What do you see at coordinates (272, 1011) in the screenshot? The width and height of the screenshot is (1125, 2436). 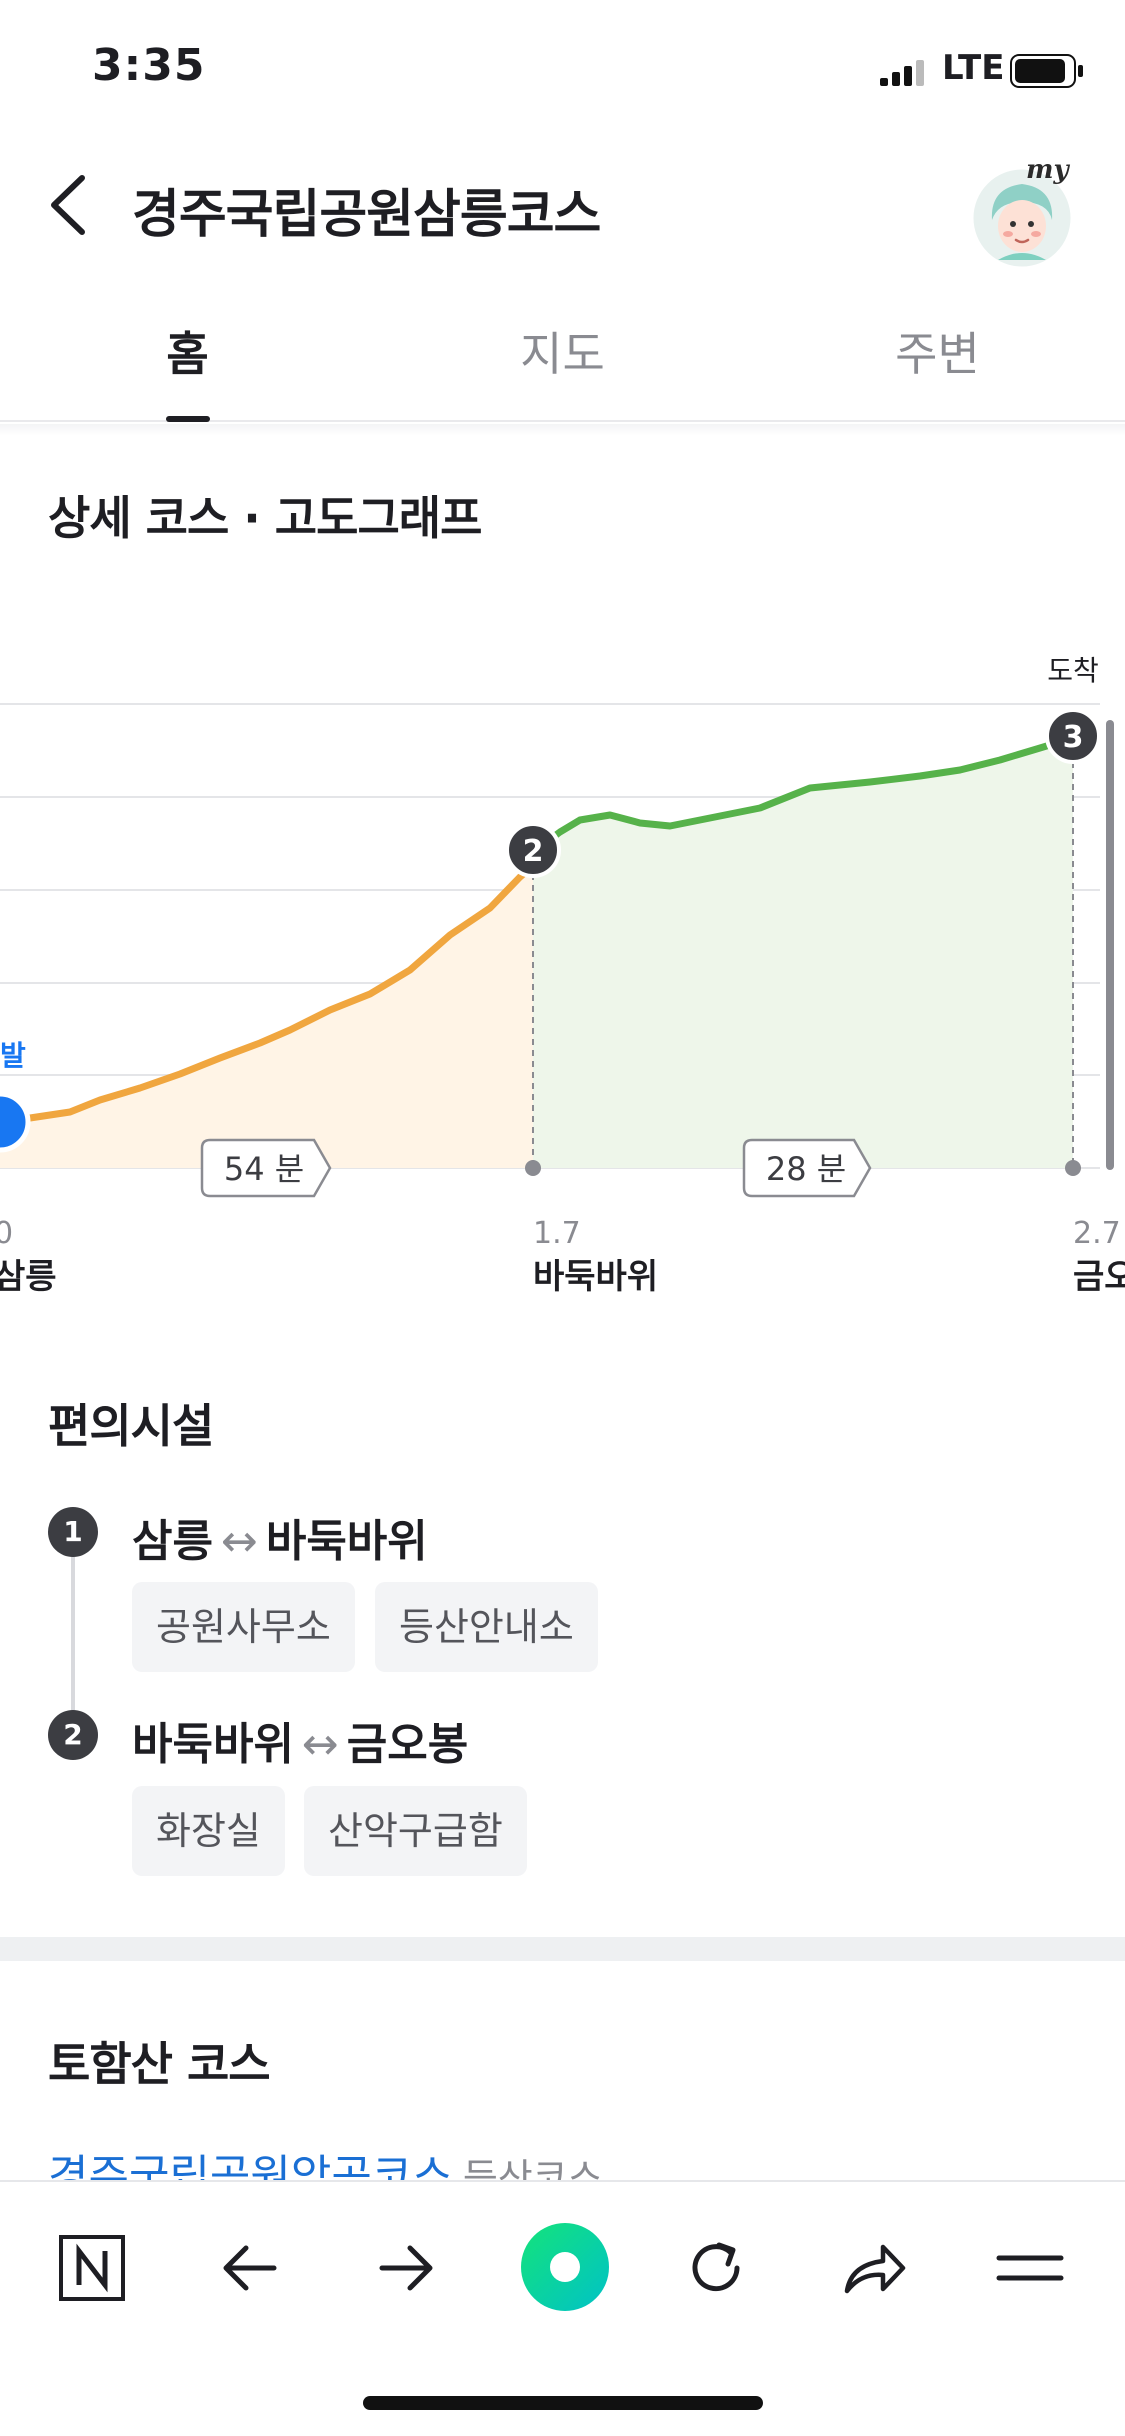 I see `segment1-area` at bounding box center [272, 1011].